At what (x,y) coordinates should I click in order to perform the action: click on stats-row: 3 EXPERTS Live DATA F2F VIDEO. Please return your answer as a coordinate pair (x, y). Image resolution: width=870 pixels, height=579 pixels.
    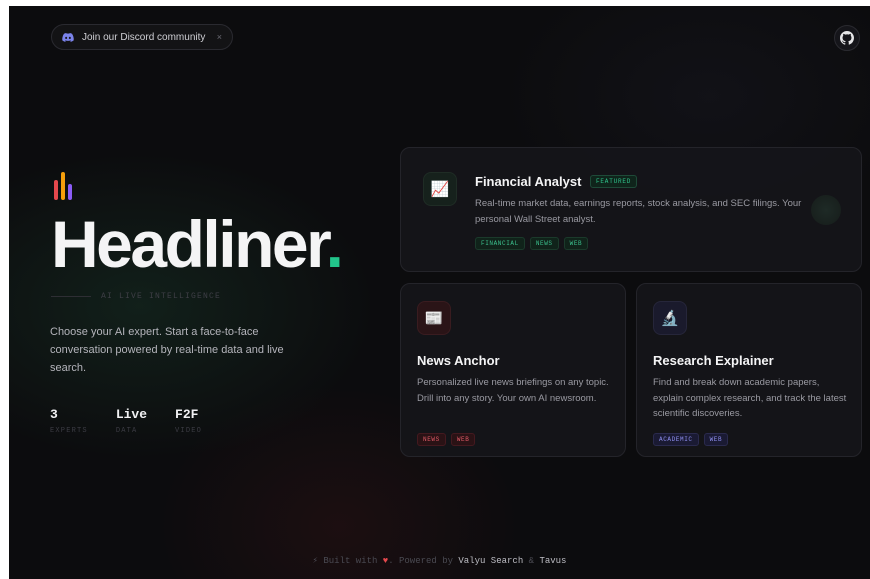
    Looking at the image, I should click on (126, 421).